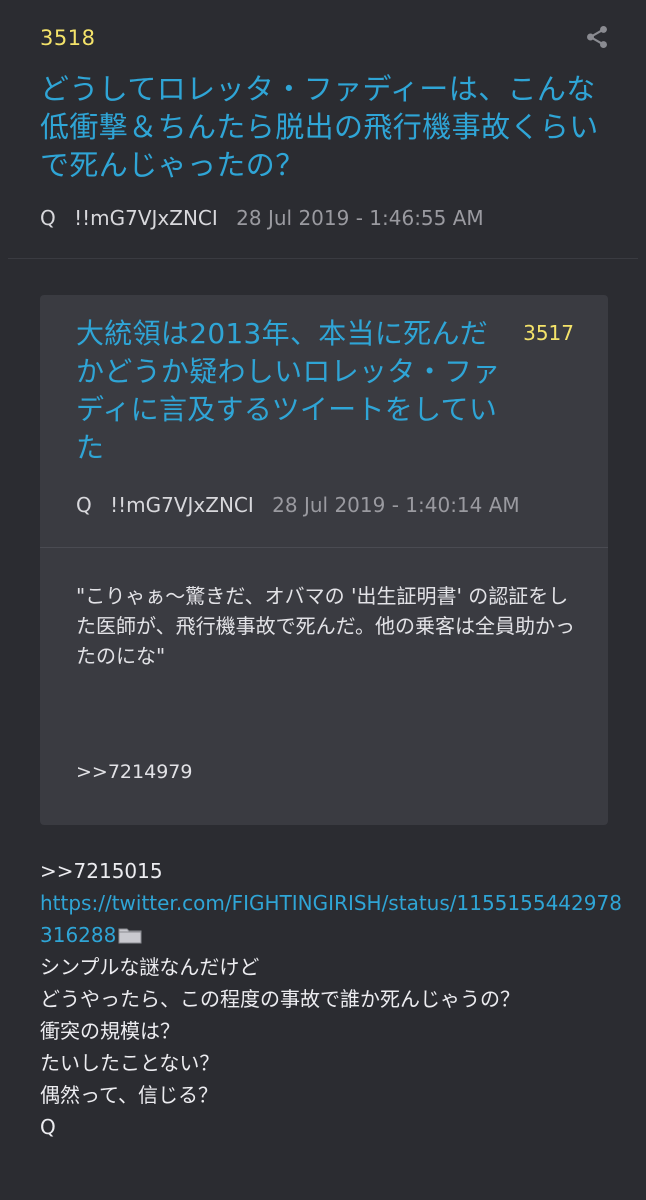  What do you see at coordinates (48, 1127) in the screenshot?
I see `body-signature: Q` at bounding box center [48, 1127].